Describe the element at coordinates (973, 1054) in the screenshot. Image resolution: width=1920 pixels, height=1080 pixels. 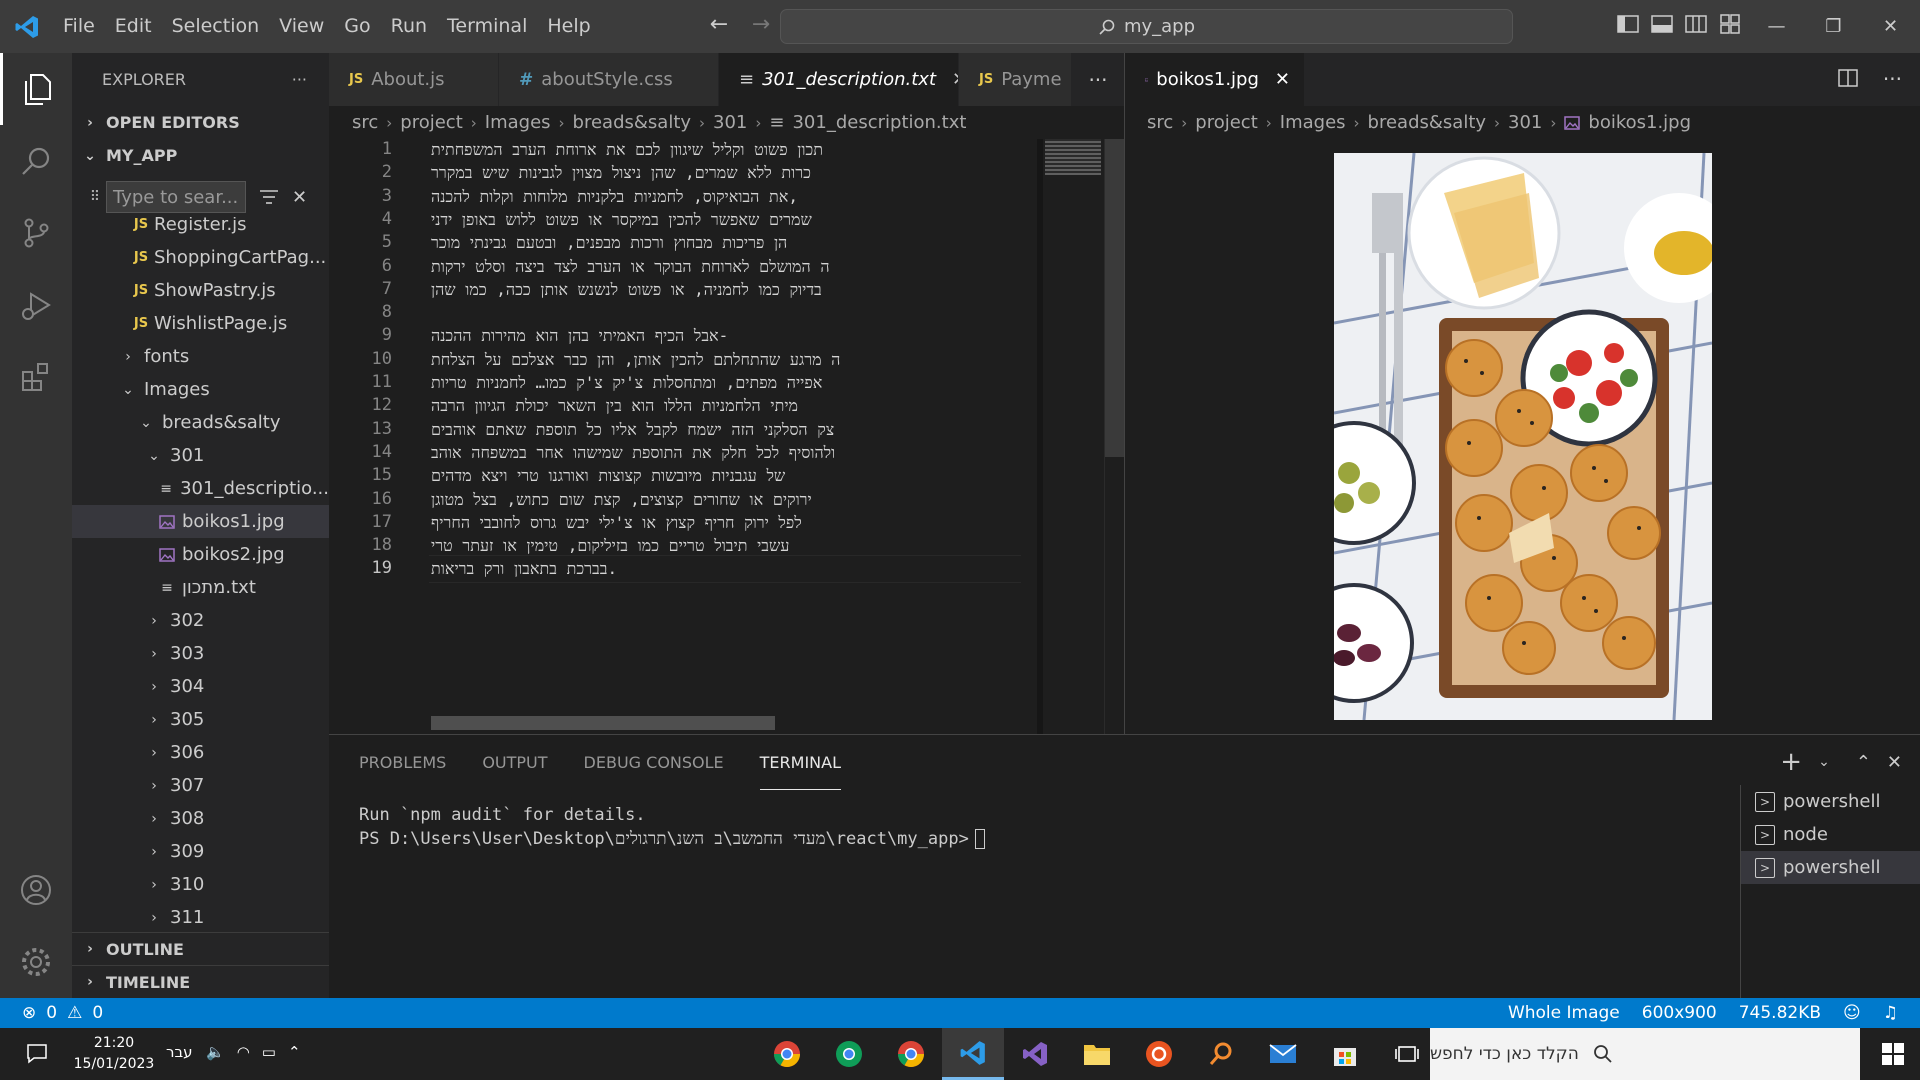
I see `vscode-app-icon` at that location.